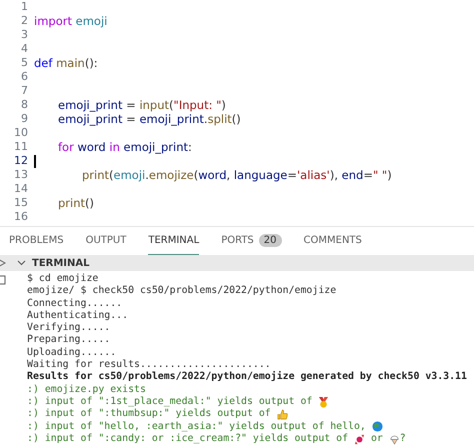 Image resolution: width=474 pixels, height=446 pixels. What do you see at coordinates (24, 63) in the screenshot?
I see `line-number: 5` at bounding box center [24, 63].